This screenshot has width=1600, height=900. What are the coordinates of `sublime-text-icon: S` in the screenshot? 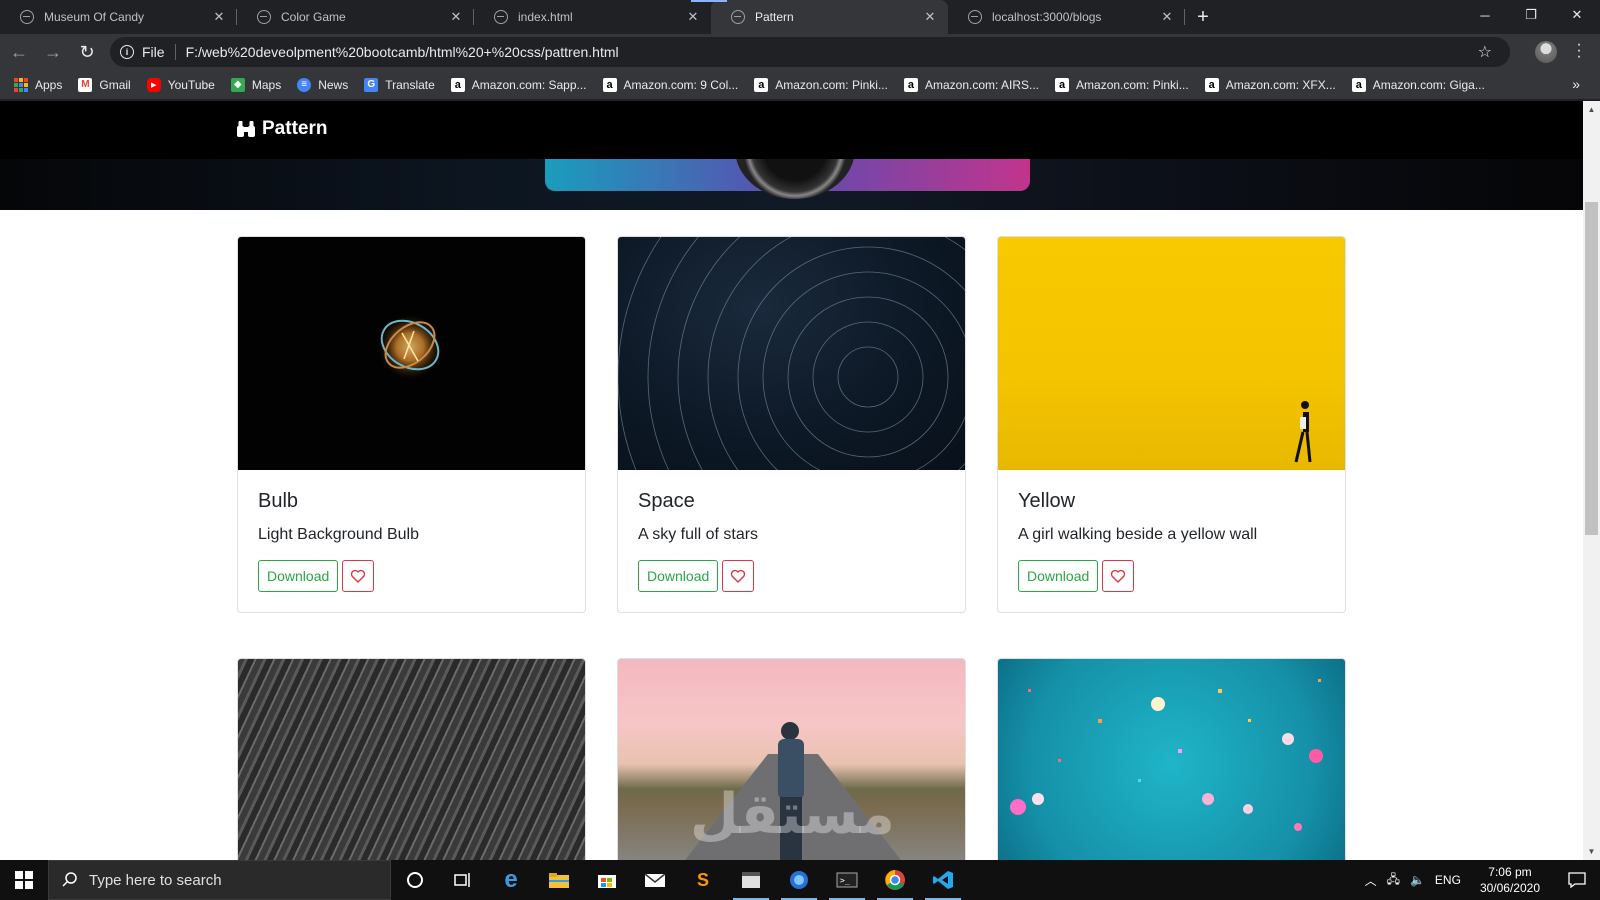 It's located at (703, 880).